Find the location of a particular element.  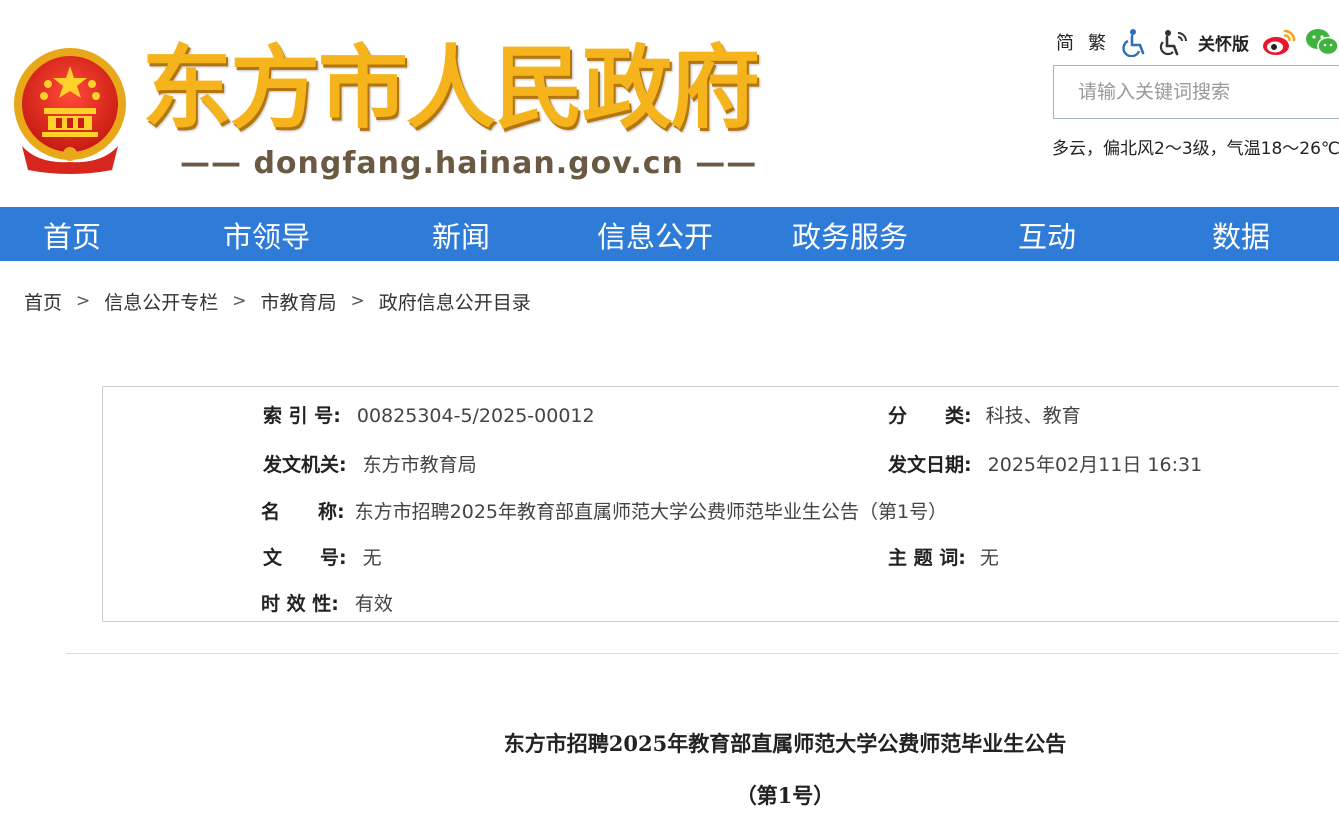

meta-category-label: 分 类: is located at coordinates (930, 416).